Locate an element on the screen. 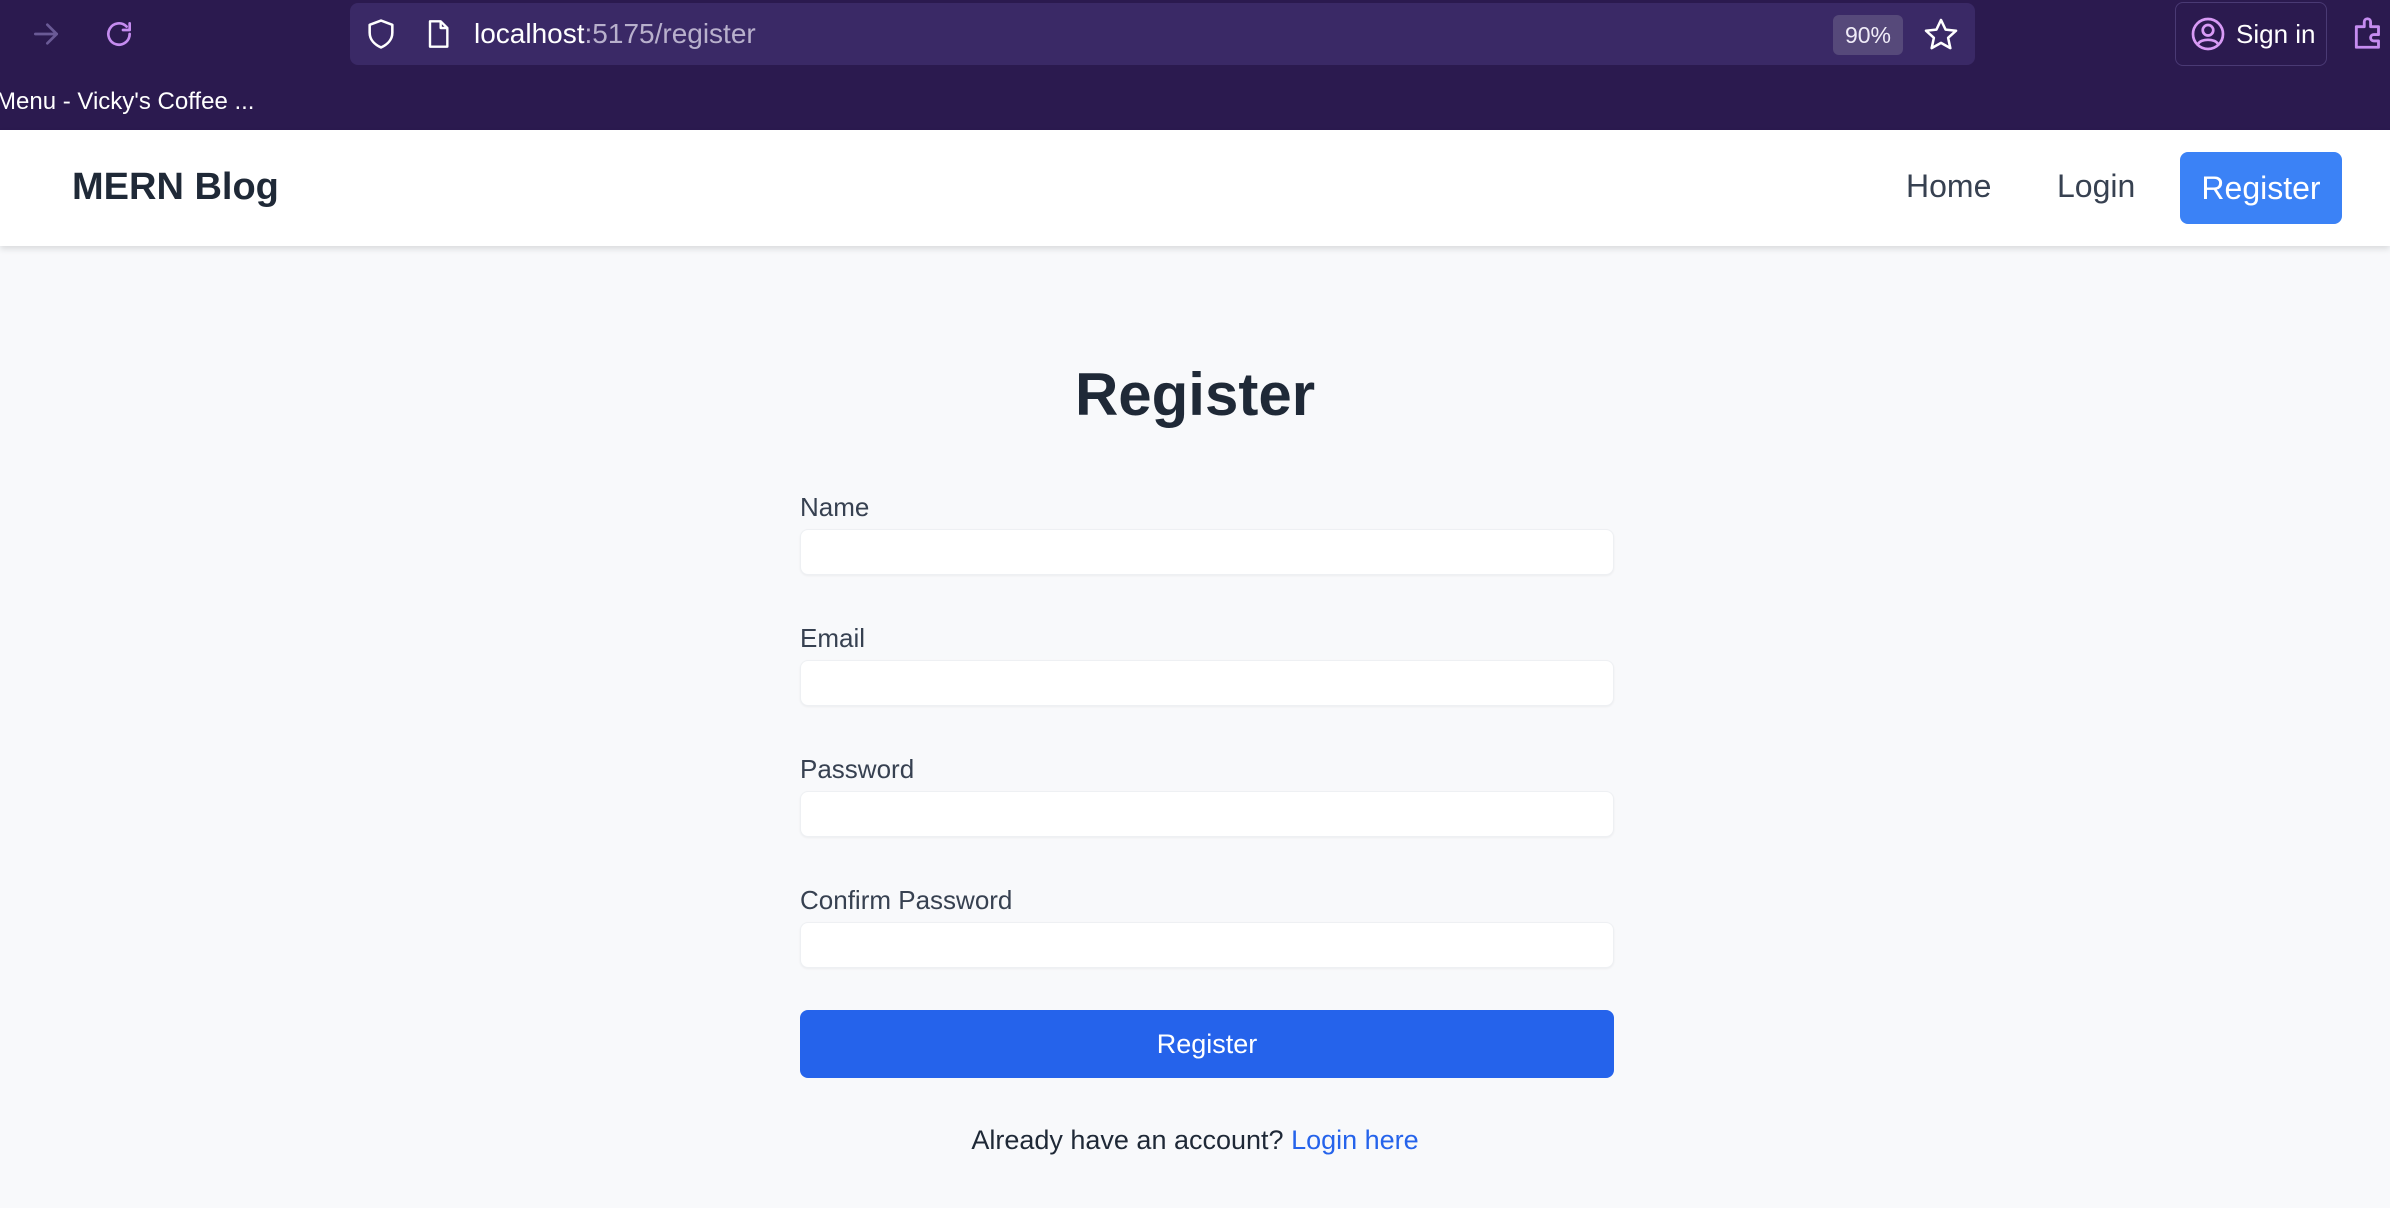 This screenshot has height=1208, width=2390. login-prompt: Already have an account? Login here is located at coordinates (1195, 1140).